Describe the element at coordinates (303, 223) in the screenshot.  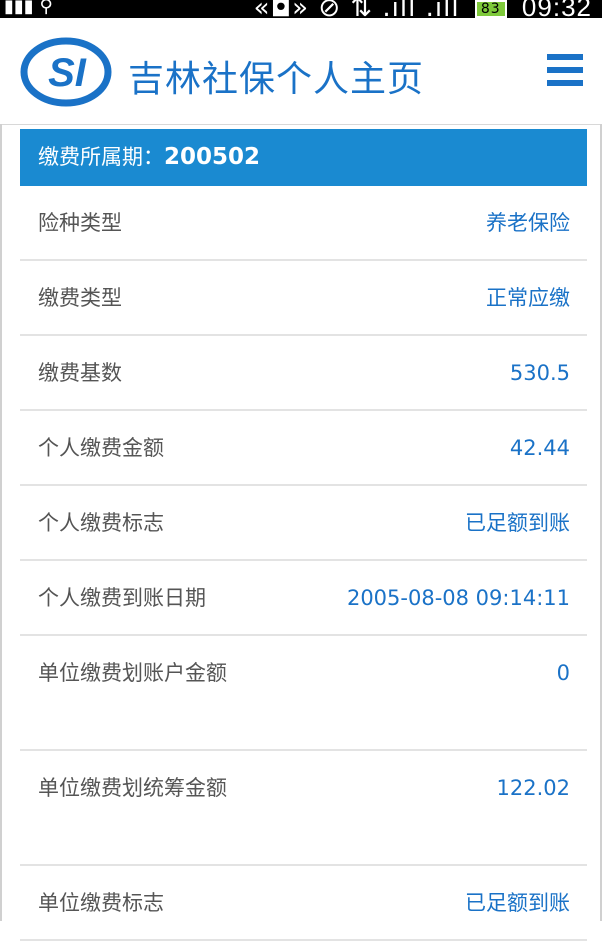
I see `list-item-insurance-type: 险种类型 养老保险` at that location.